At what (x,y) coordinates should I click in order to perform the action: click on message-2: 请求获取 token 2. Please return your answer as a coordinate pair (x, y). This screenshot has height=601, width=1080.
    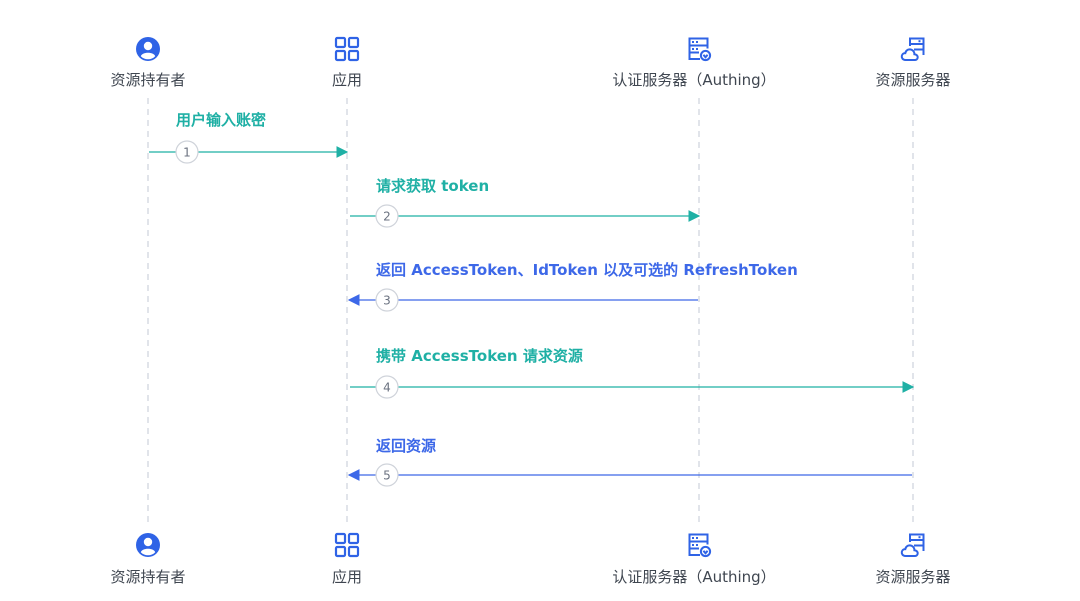
    Looking at the image, I should click on (525, 202).